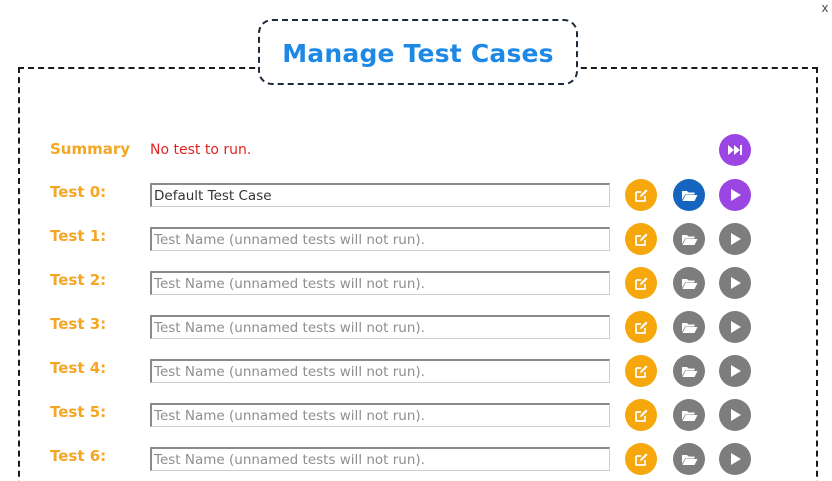 This screenshot has width=832, height=481. What do you see at coordinates (825, 8) in the screenshot?
I see `close-button: x` at bounding box center [825, 8].